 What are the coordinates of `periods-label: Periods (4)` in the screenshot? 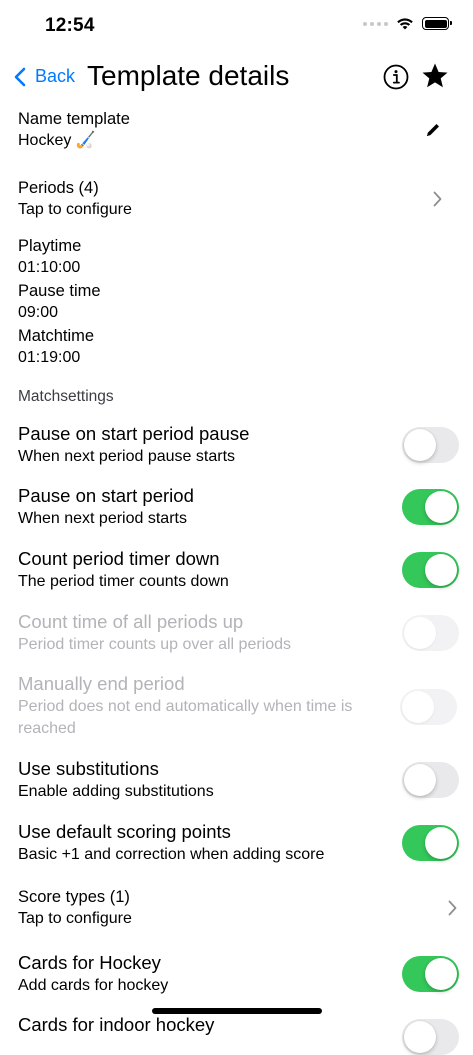 It's located at (58, 188).